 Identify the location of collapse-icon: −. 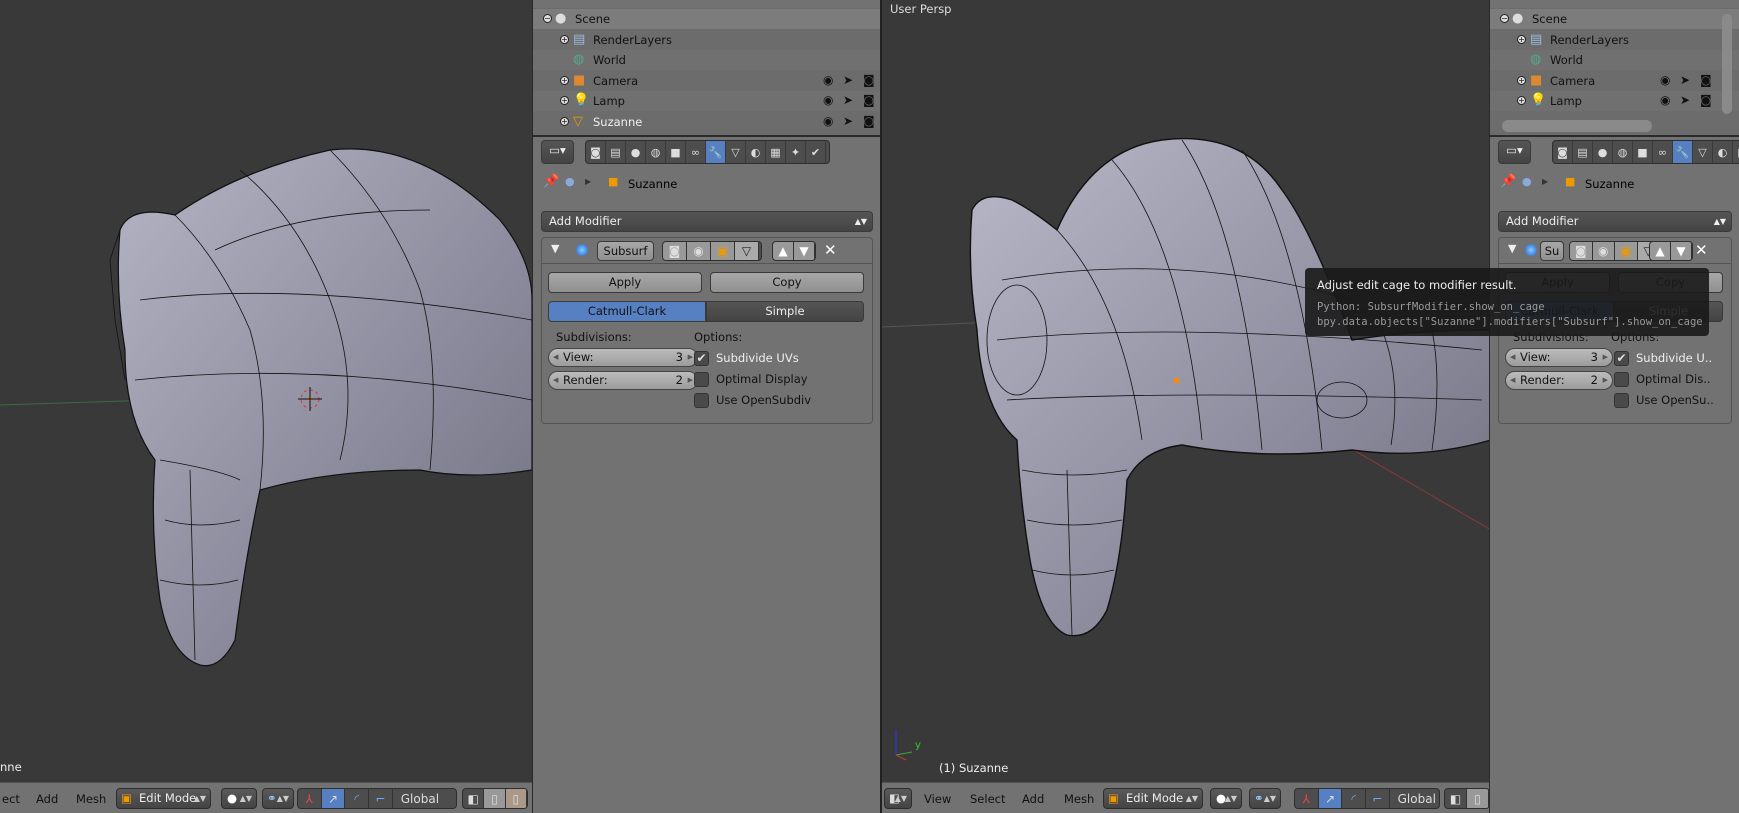
(547, 18).